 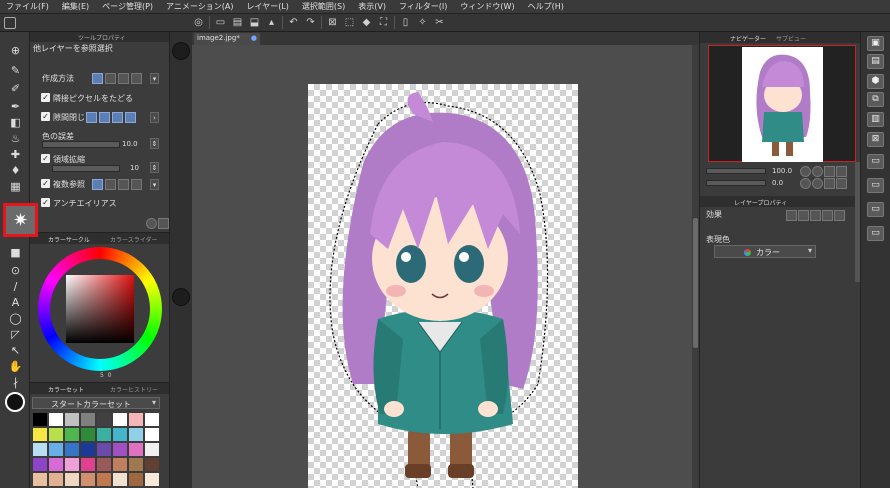 What do you see at coordinates (123, 184) in the screenshot?
I see `ref-selected-button` at bounding box center [123, 184].